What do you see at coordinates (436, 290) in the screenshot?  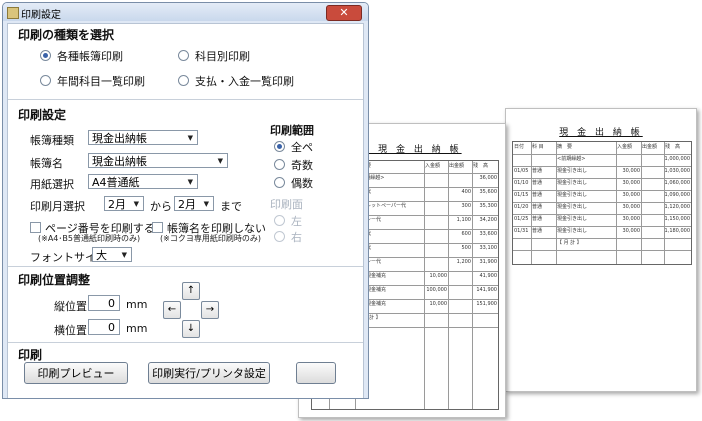 I see `ledger-cell: 100,000` at bounding box center [436, 290].